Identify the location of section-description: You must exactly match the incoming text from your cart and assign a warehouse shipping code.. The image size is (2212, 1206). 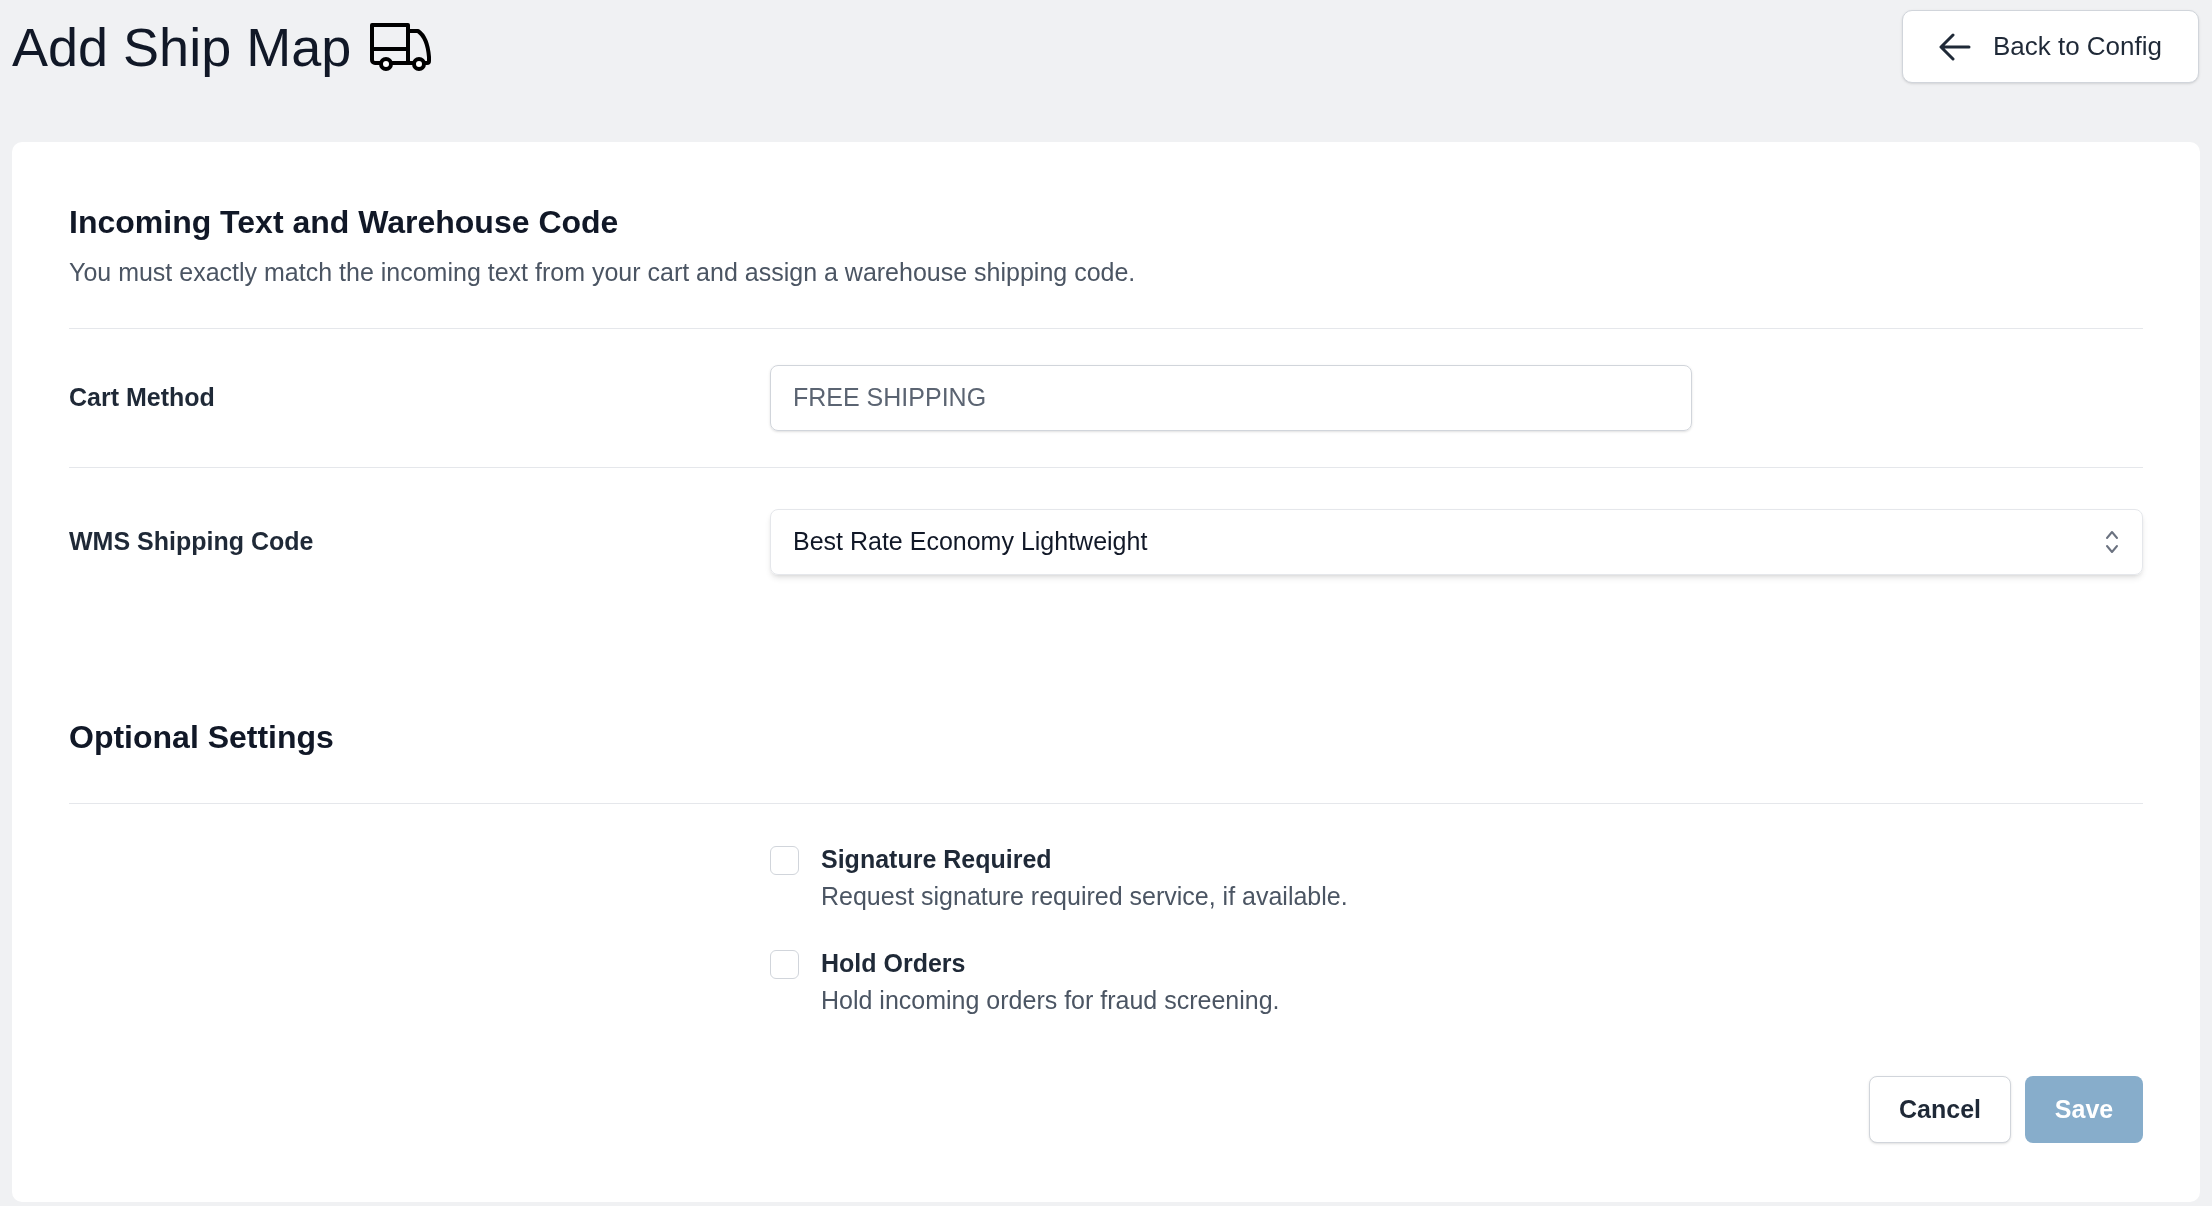
(1106, 291).